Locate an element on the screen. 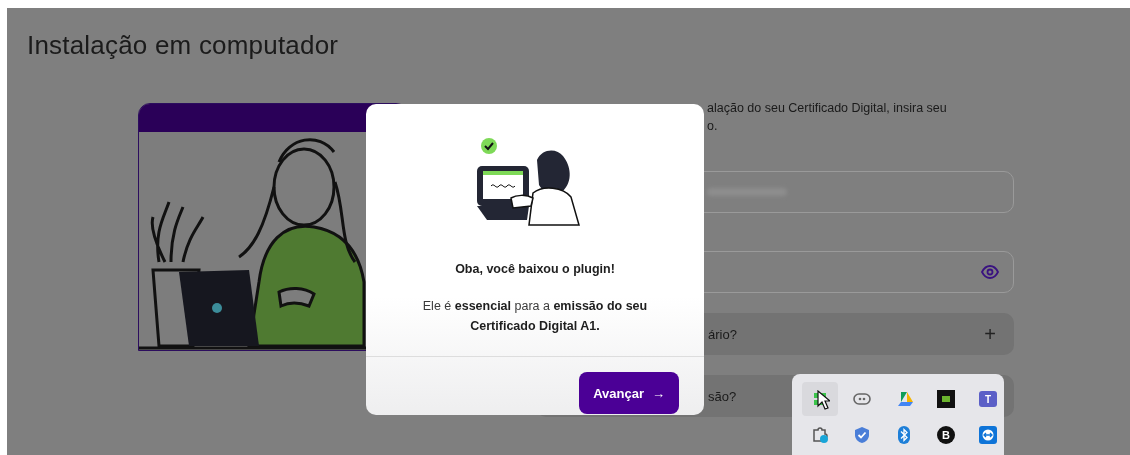 This screenshot has height=455, width=1130. team-icon: T is located at coordinates (988, 399).